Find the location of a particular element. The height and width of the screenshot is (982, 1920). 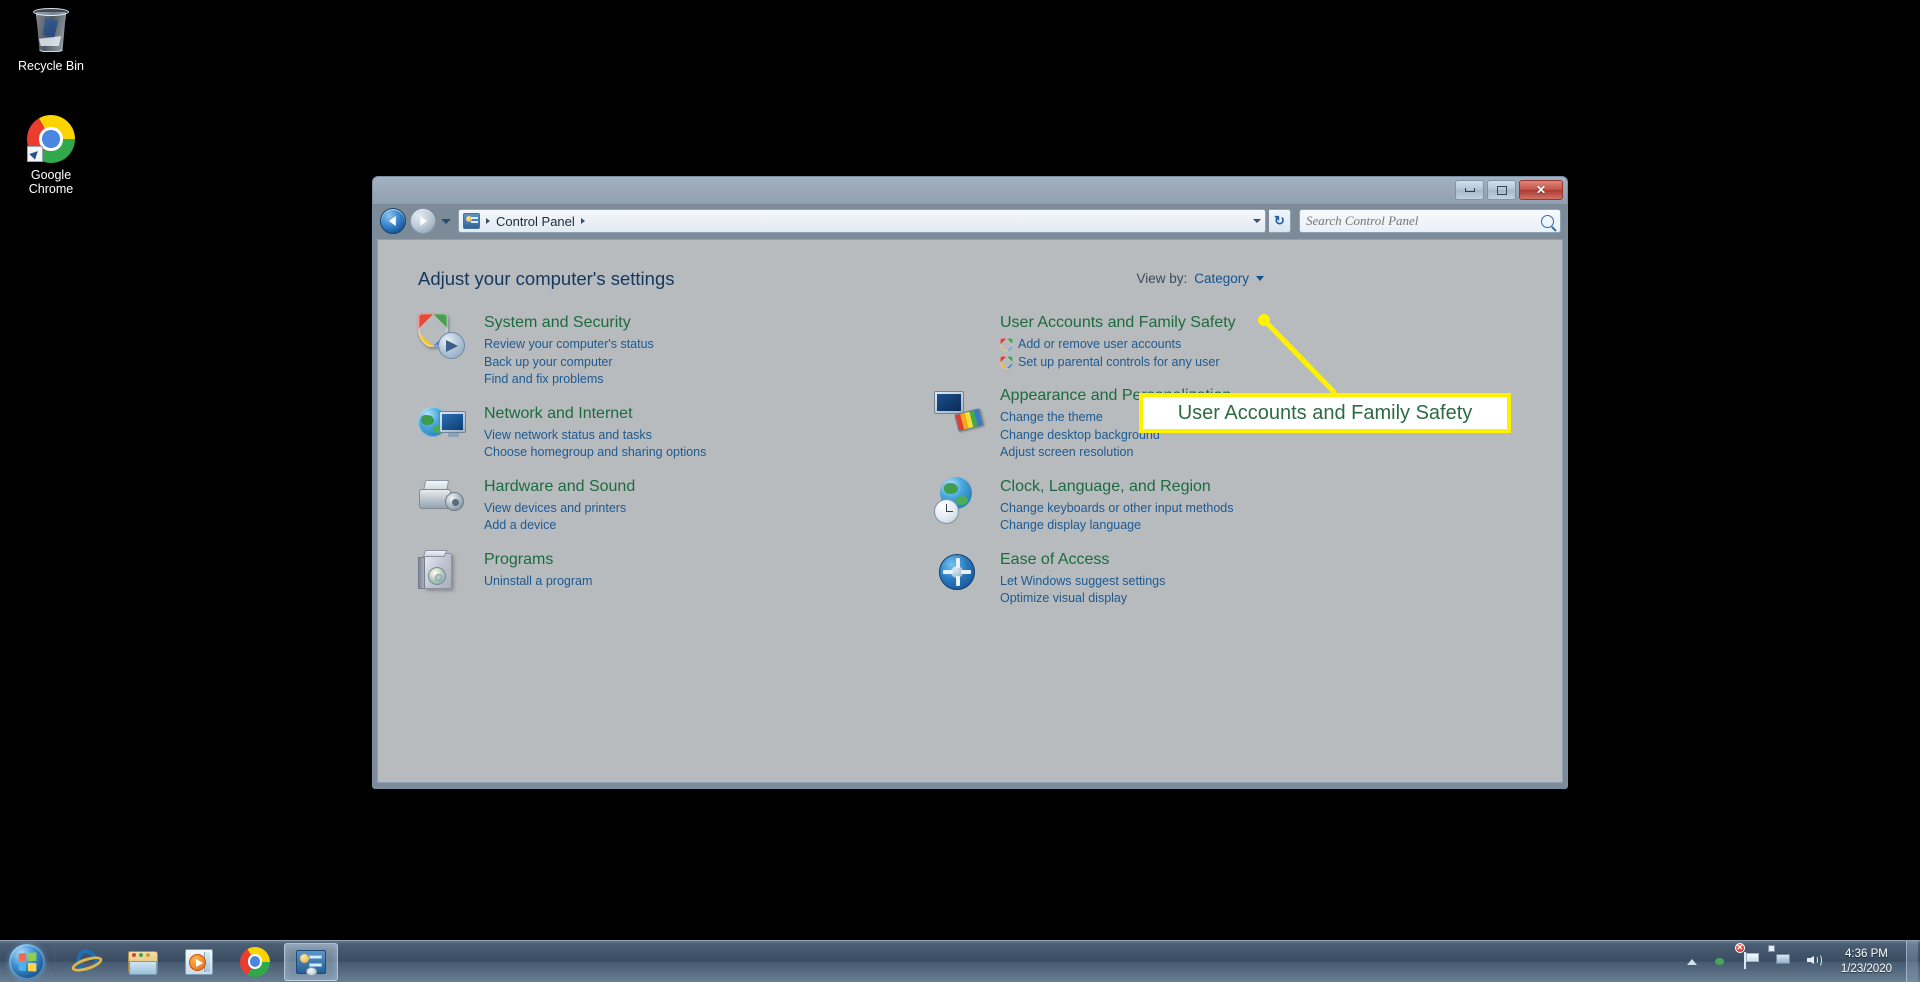

uac-shield-icon is located at coordinates (1006, 345).